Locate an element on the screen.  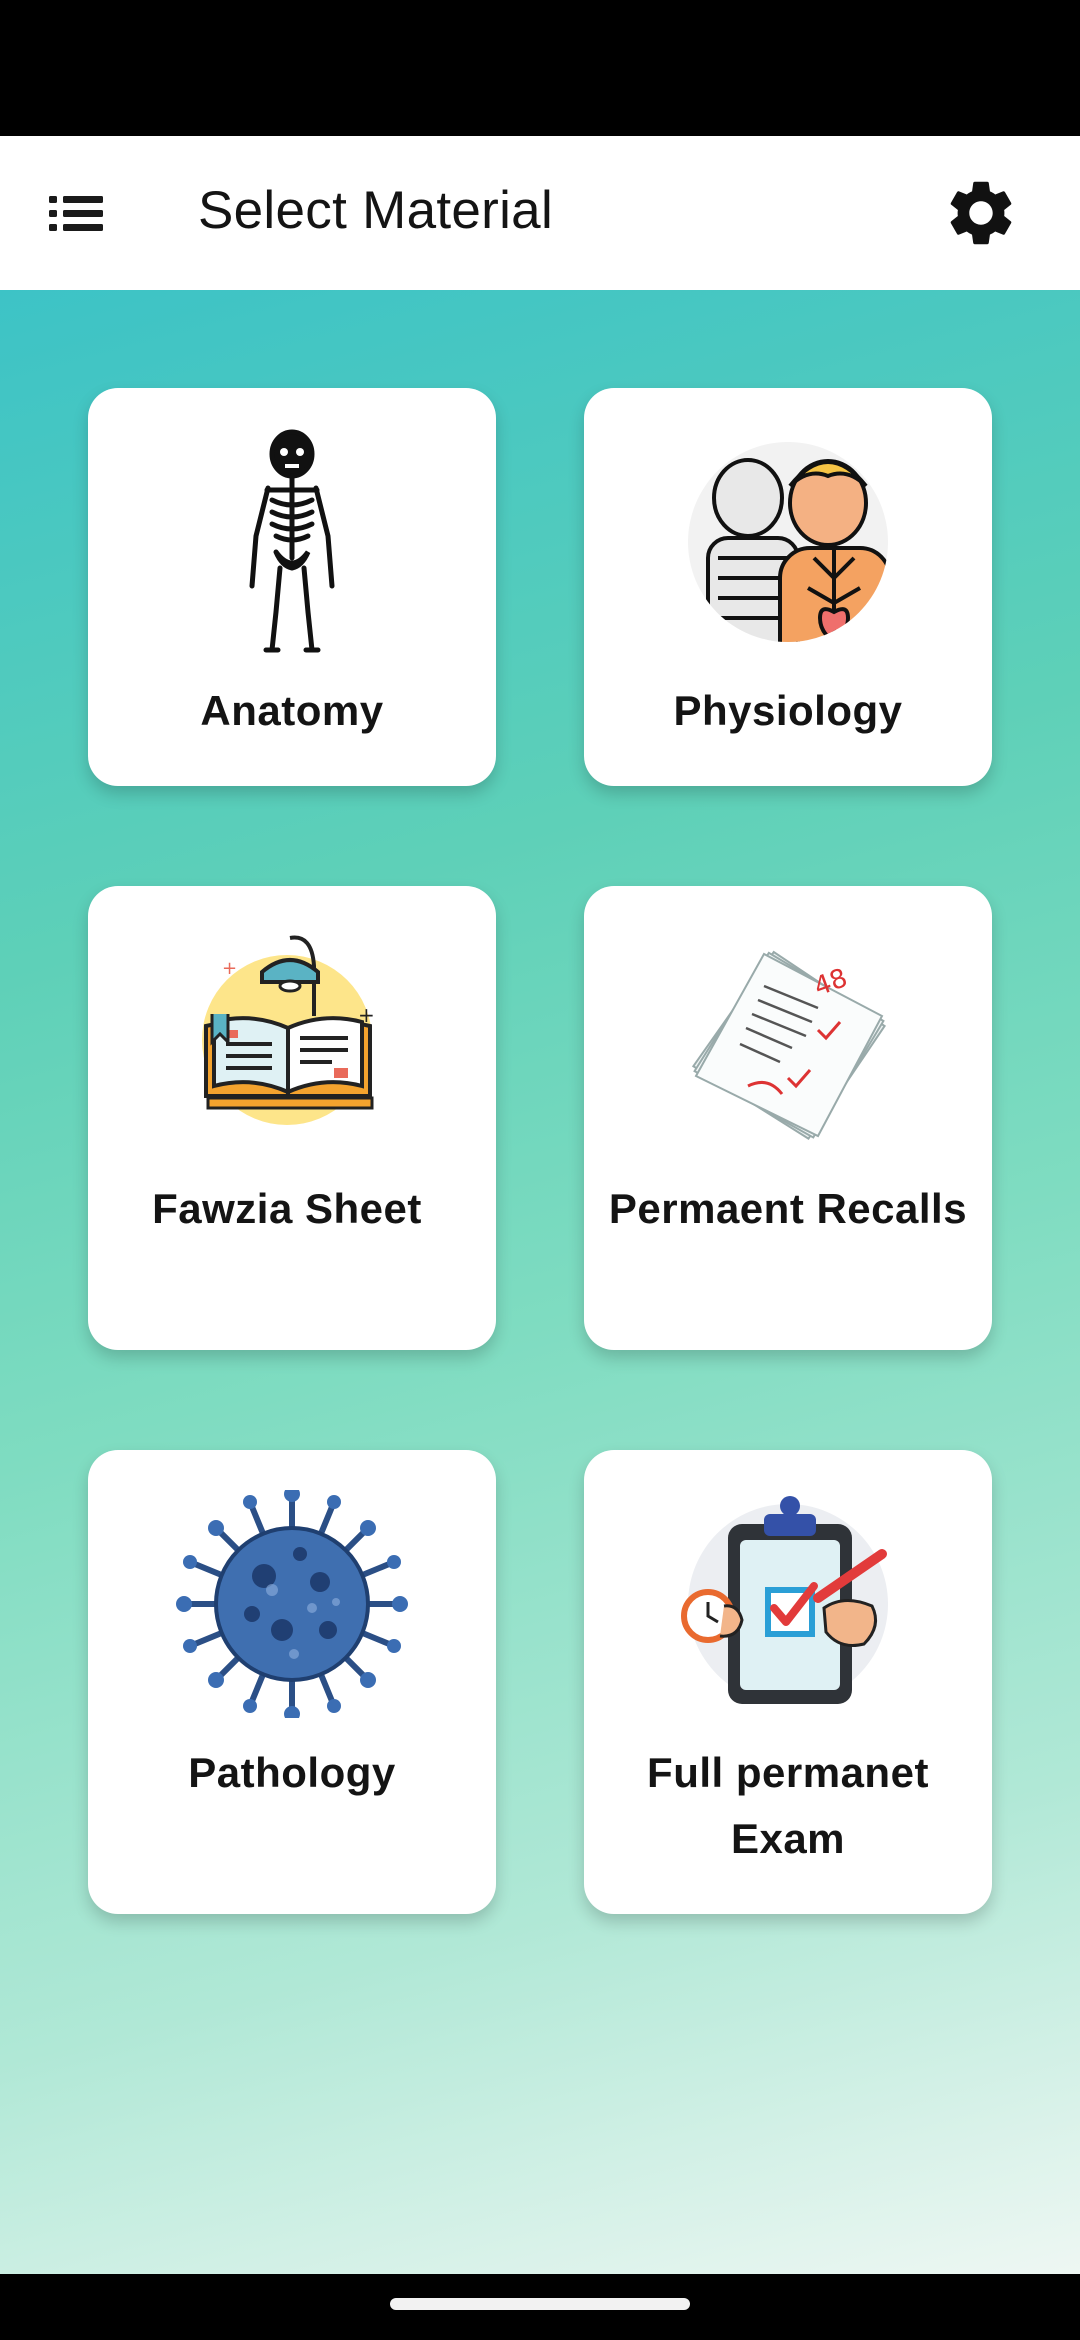
human-body-icon is located at coordinates (788, 542).